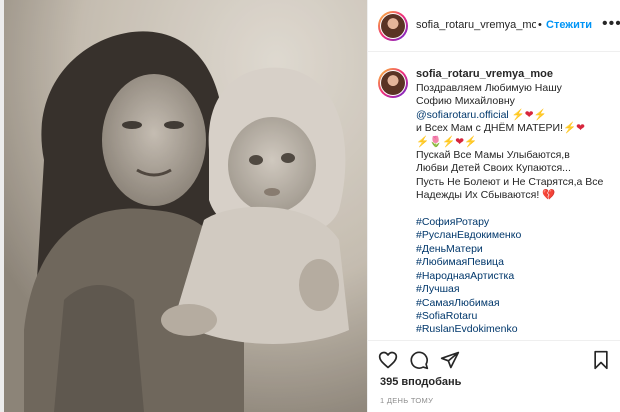 The image size is (620, 412). What do you see at coordinates (489, 88) in the screenshot?
I see `caption-line: Поздравляем Любимую Нашу` at bounding box center [489, 88].